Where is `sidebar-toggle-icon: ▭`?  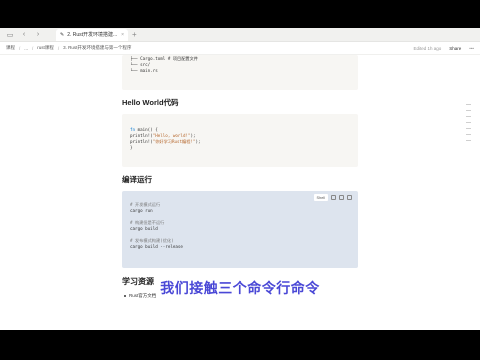 sidebar-toggle-icon: ▭ is located at coordinates (10, 35).